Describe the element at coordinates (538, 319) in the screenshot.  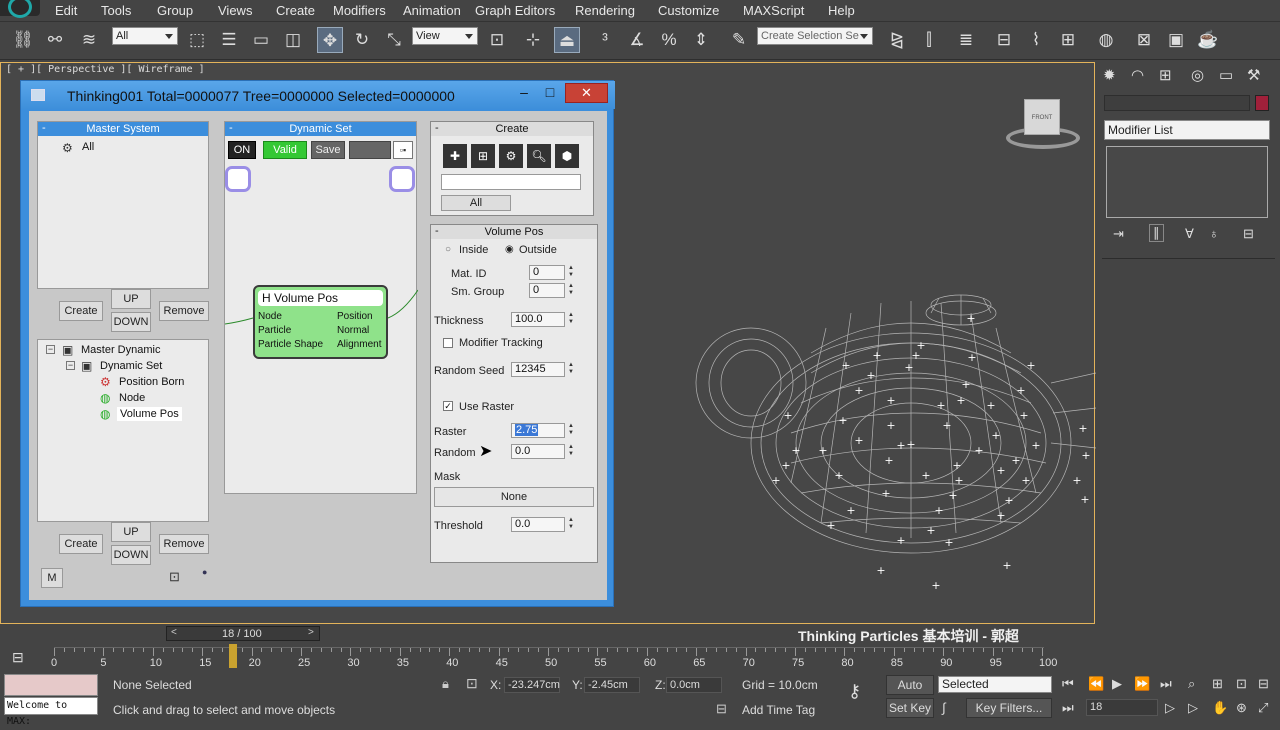
I see `thickness-field: 100.0` at that location.